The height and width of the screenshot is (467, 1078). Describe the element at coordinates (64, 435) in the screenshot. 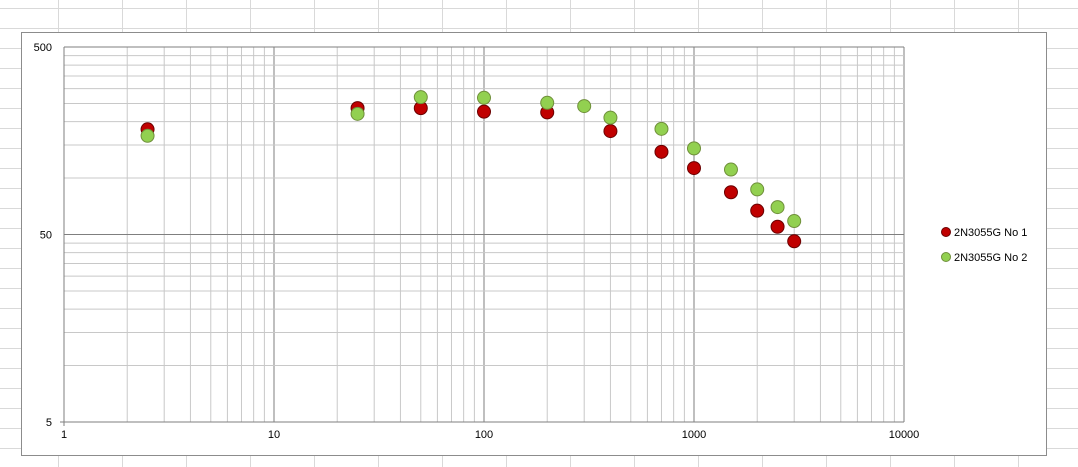

I see `x-tick-label: 1` at that location.